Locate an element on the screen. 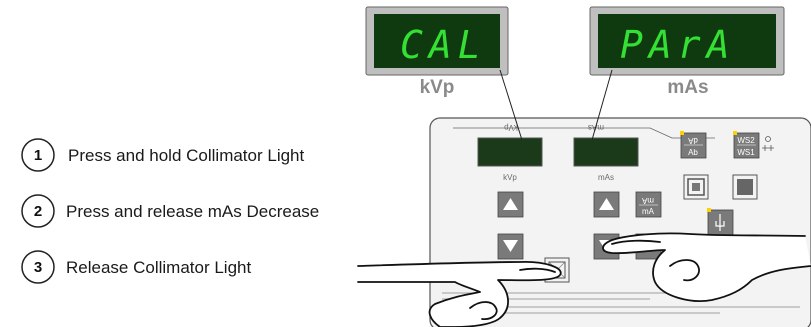  ma-button: mA mA is located at coordinates (648, 204).